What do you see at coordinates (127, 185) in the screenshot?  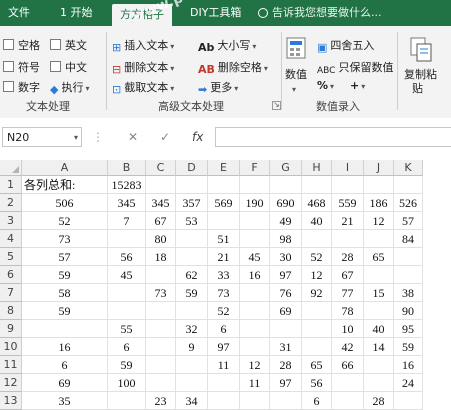 I see `cell-B1: 15283` at bounding box center [127, 185].